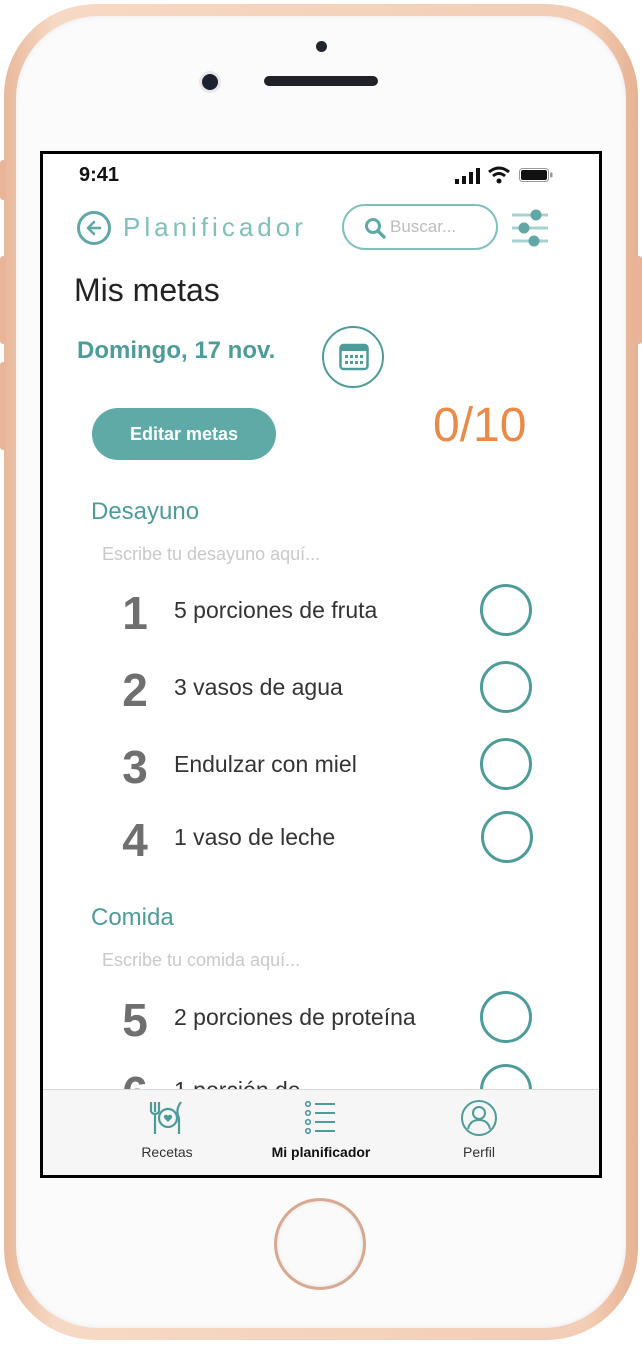 The height and width of the screenshot is (1346, 642). I want to click on calendar-icon, so click(354, 357).